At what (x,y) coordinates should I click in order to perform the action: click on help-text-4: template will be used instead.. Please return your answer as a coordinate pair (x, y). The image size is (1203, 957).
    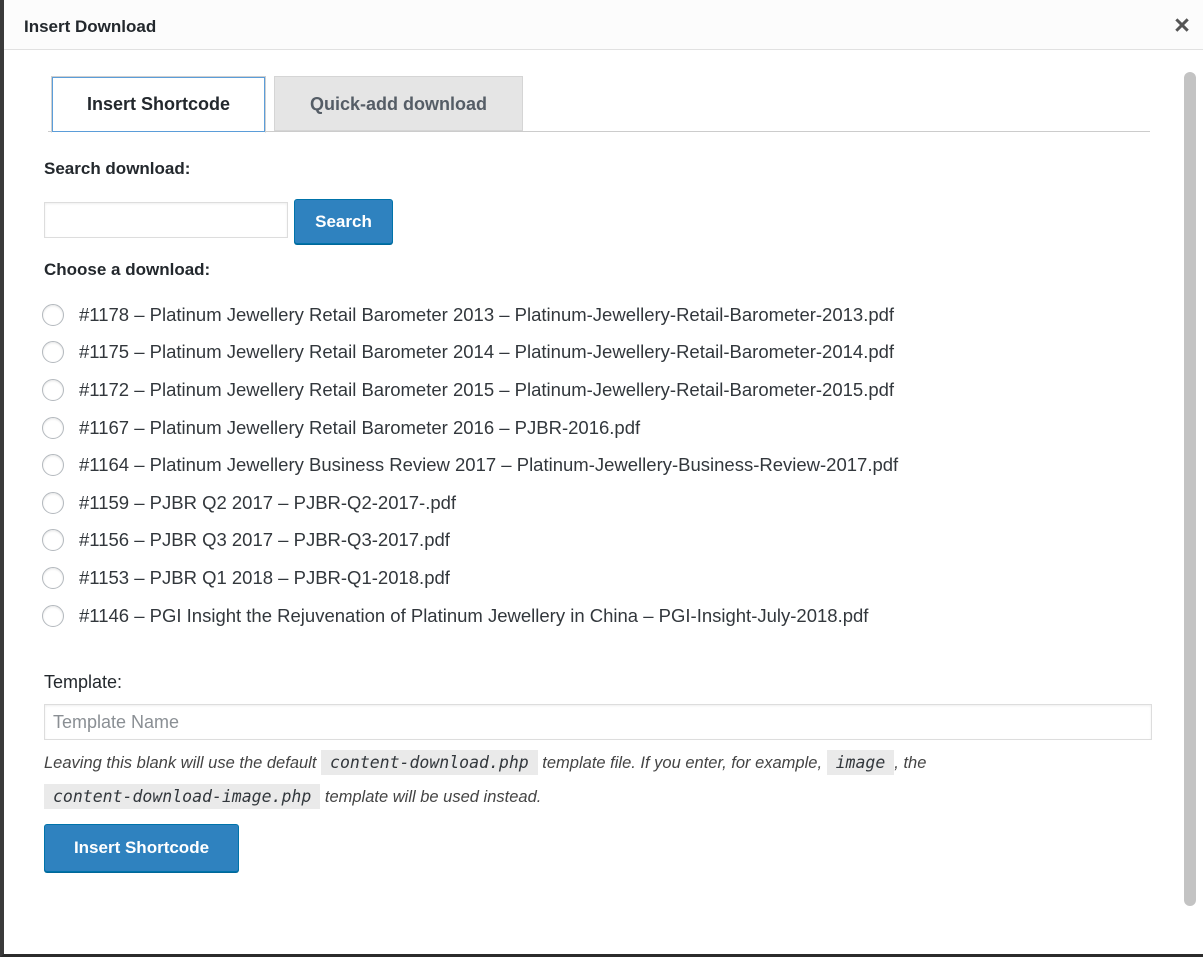
    Looking at the image, I should click on (433, 797).